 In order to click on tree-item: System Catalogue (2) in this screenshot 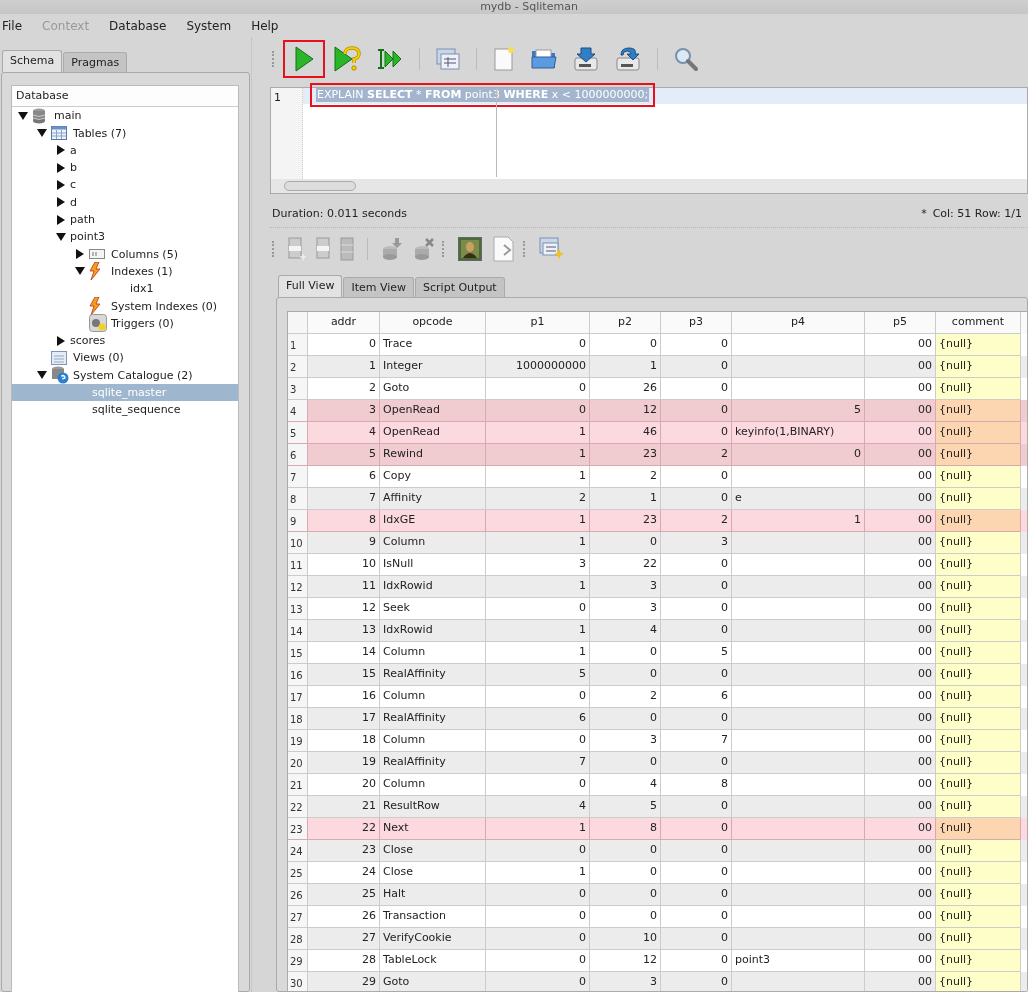, I will do `click(133, 375)`.